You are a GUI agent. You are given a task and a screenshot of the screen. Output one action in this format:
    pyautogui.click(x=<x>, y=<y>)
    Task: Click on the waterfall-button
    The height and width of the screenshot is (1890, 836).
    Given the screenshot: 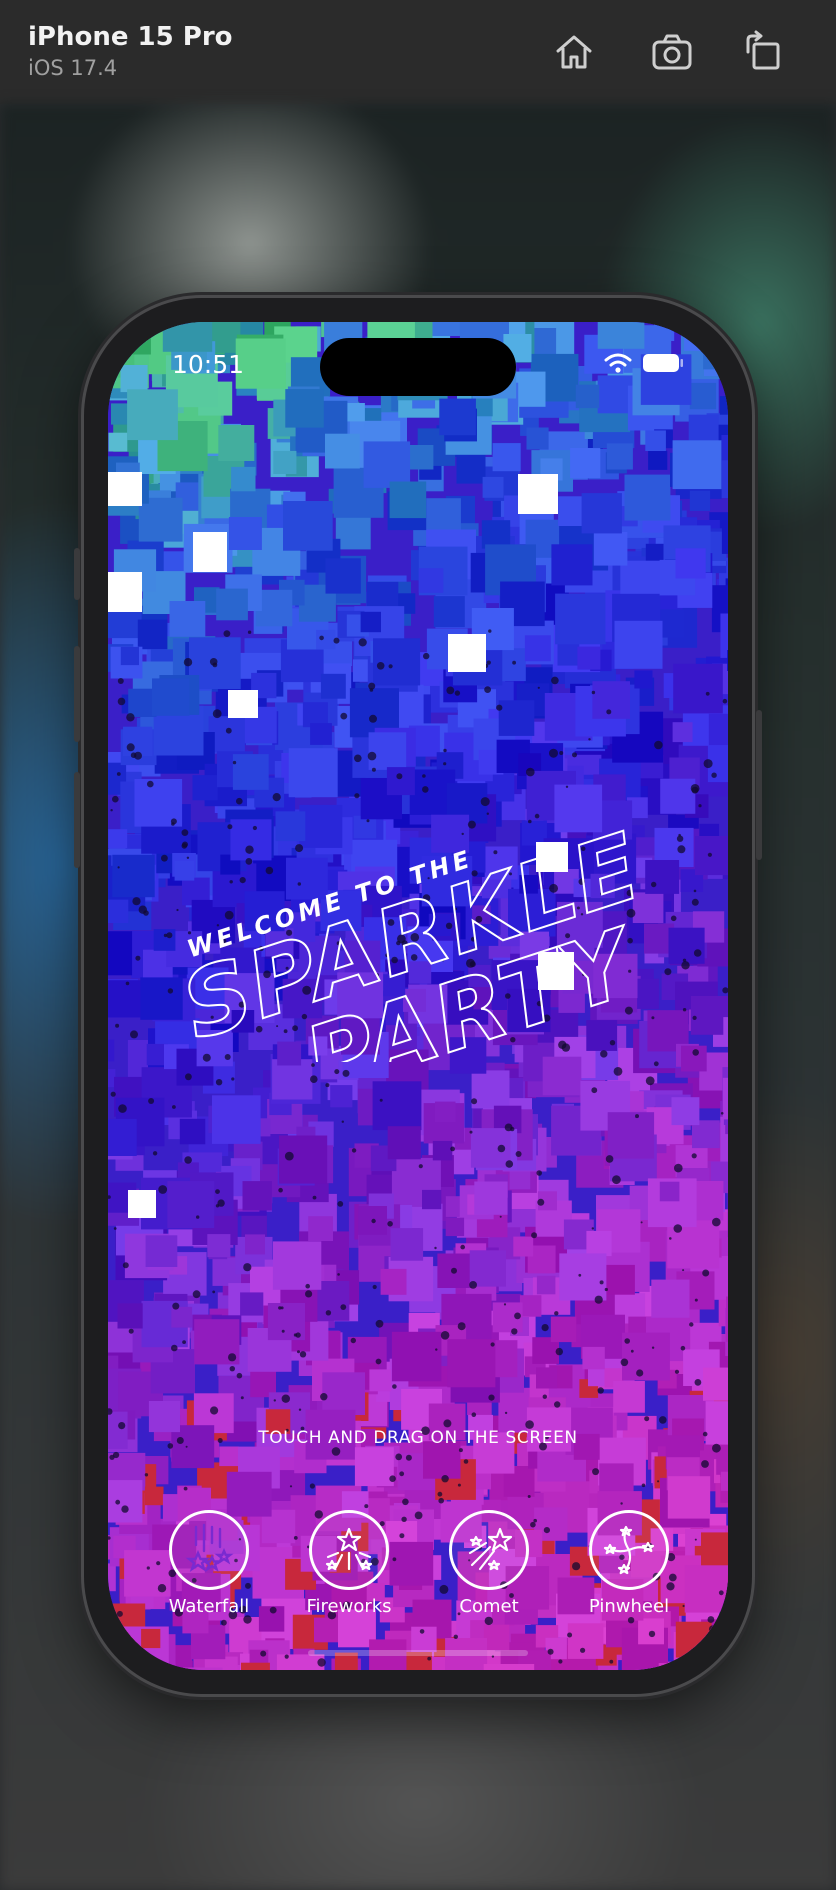 What is the action you would take?
    pyautogui.click(x=209, y=1550)
    